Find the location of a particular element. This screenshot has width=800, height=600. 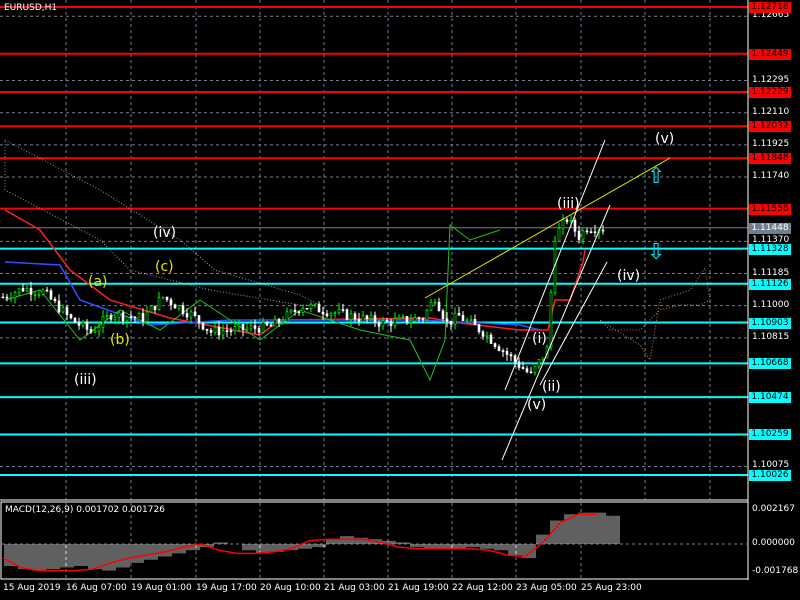

support-price-tag: 1.10668 is located at coordinates (770, 364).